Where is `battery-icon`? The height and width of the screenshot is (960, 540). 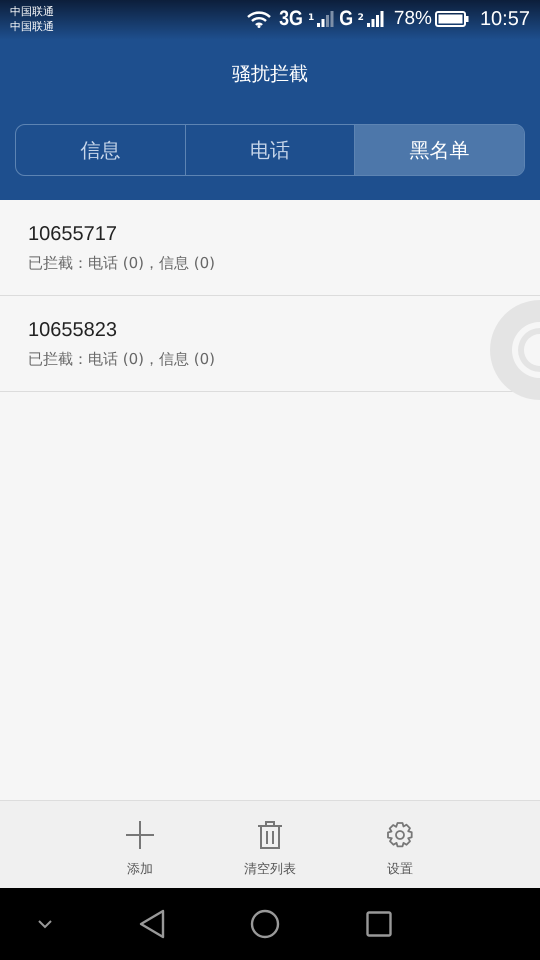
battery-icon is located at coordinates (451, 19).